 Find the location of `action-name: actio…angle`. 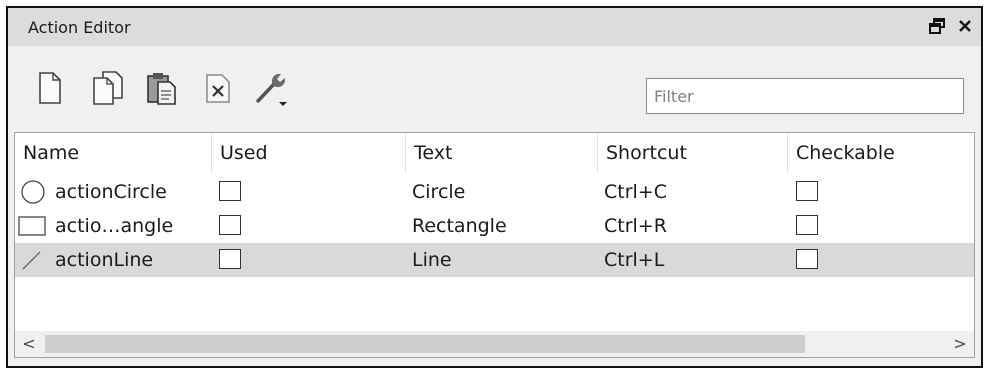

action-name: actio…angle is located at coordinates (114, 226).